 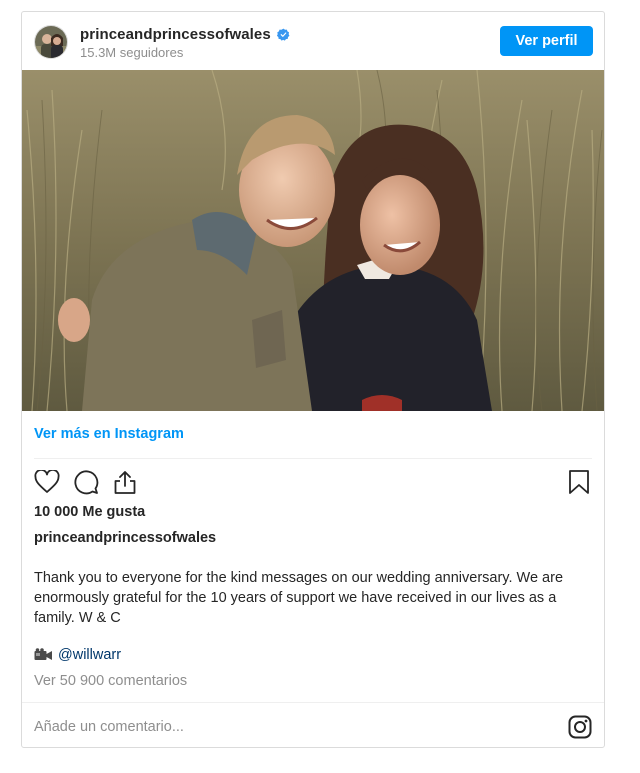 I want to click on view-more-on-instagram-link: Ver más en Instagram, so click(x=109, y=434).